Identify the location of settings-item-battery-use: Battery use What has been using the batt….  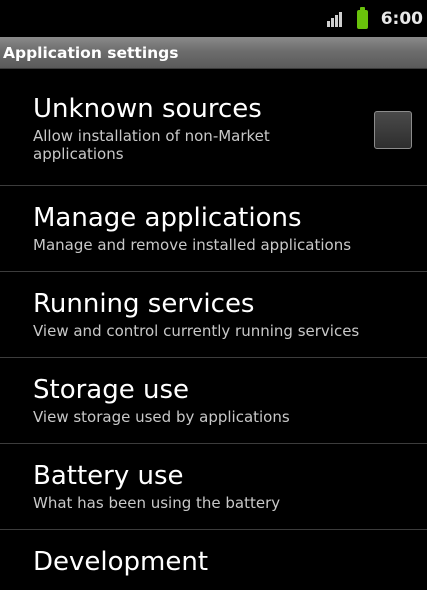
(213, 487).